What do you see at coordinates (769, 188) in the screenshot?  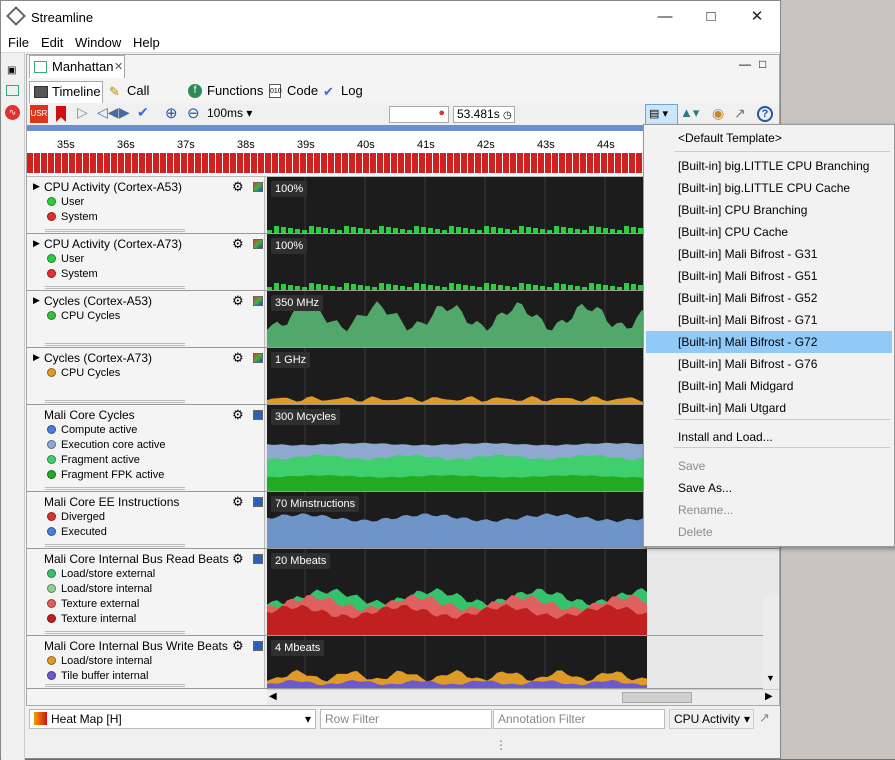 I see `template-menu-item: [Built-in] big.LITTLE CPU Cache` at bounding box center [769, 188].